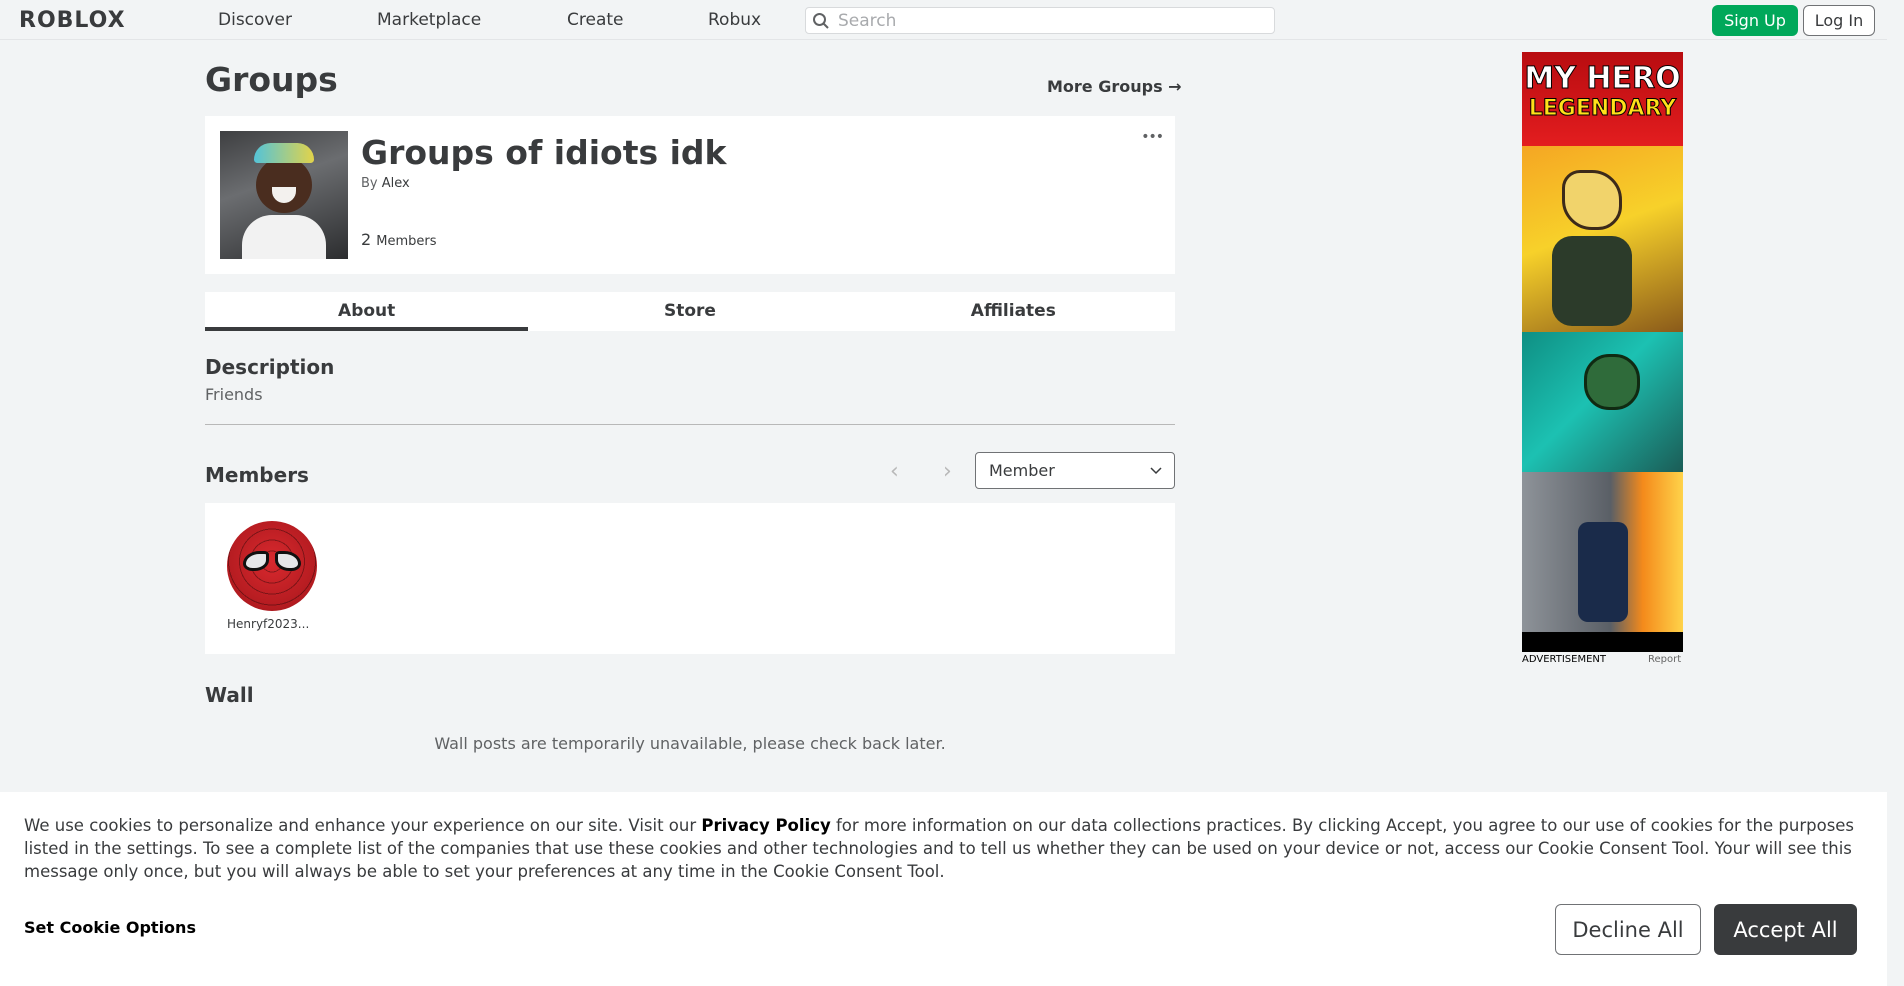 This screenshot has height=986, width=1904. Describe the element at coordinates (110, 927) in the screenshot. I see `set-cookie-options-link: Set Cookie Options` at that location.